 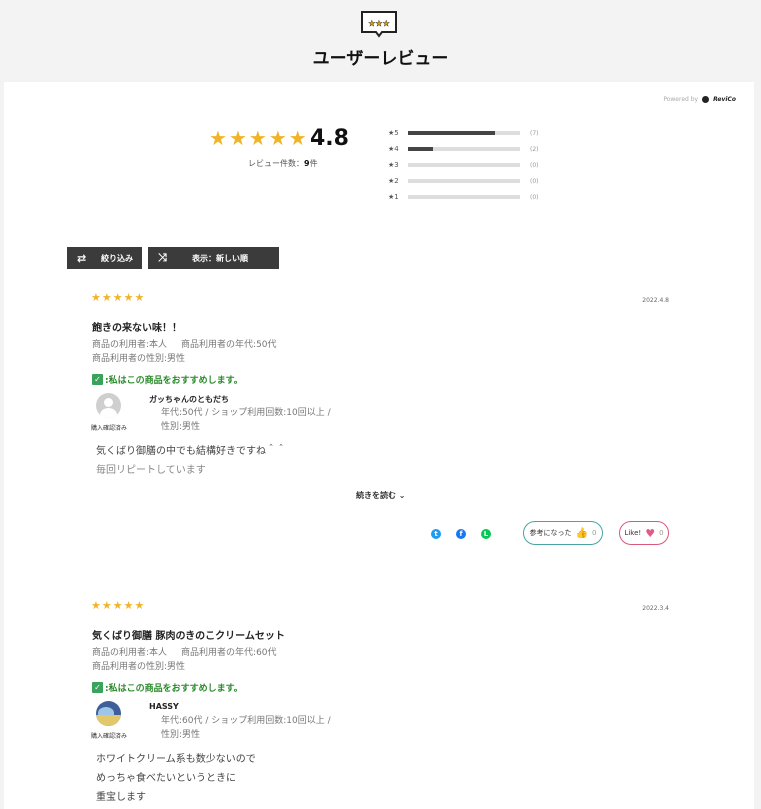 I want to click on helpful-button: 参考になった 👍 0, so click(x=563, y=533).